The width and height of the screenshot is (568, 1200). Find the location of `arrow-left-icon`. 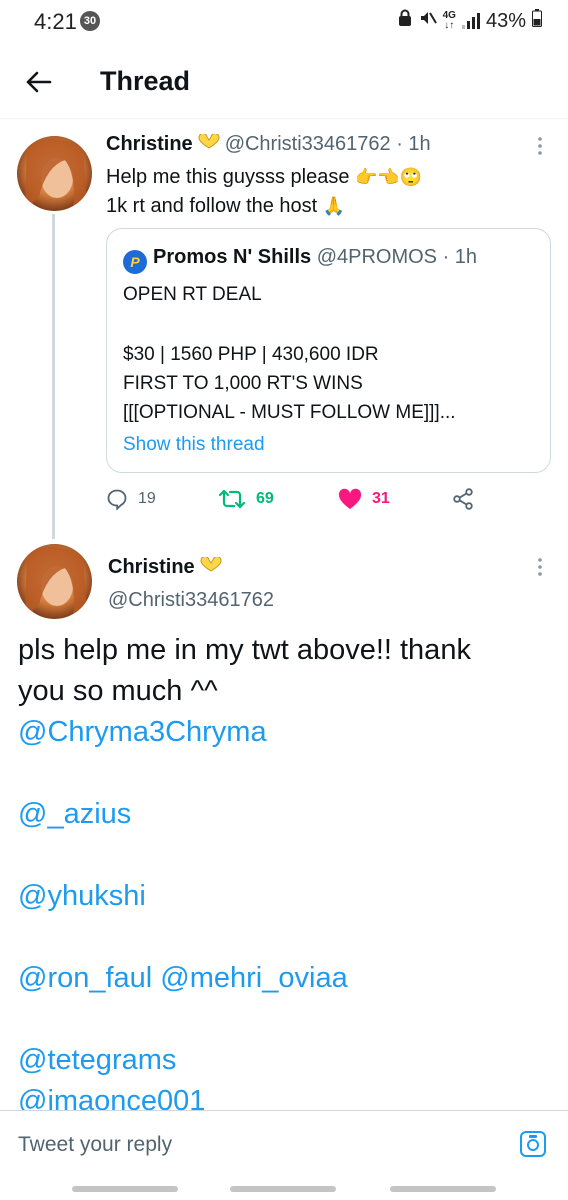

arrow-left-icon is located at coordinates (39, 82).